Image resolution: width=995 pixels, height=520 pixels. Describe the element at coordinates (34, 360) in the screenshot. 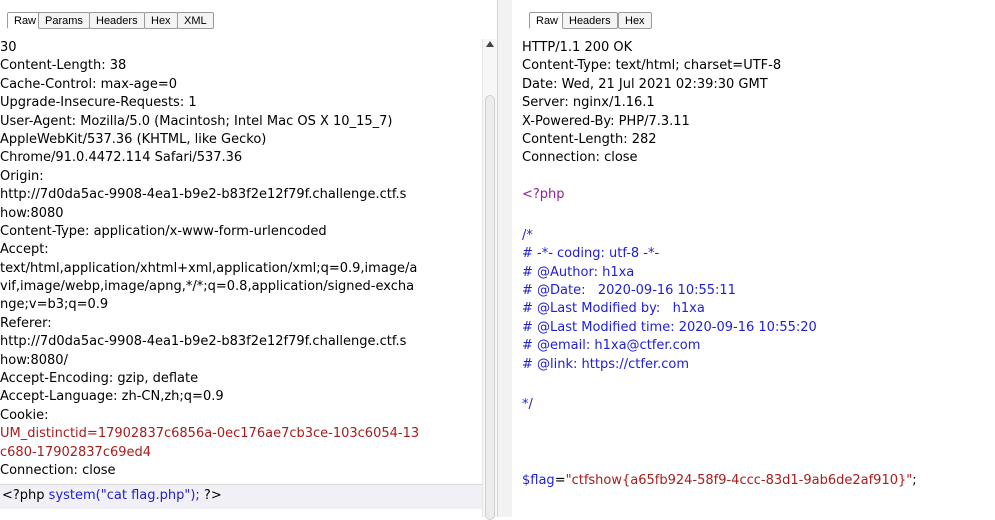

I see `request-line: how:8080/` at that location.